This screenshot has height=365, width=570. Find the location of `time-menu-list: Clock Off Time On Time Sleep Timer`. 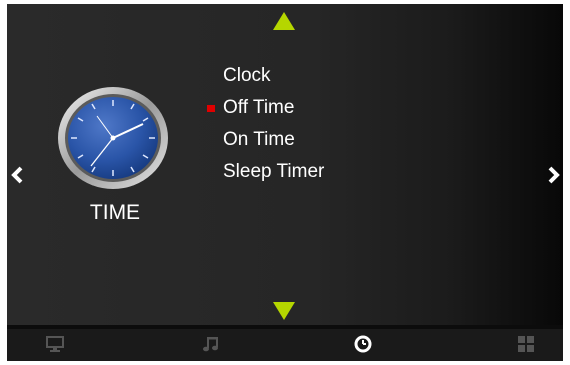

time-menu-list: Clock Off Time On Time Sleep Timer is located at coordinates (265, 124).